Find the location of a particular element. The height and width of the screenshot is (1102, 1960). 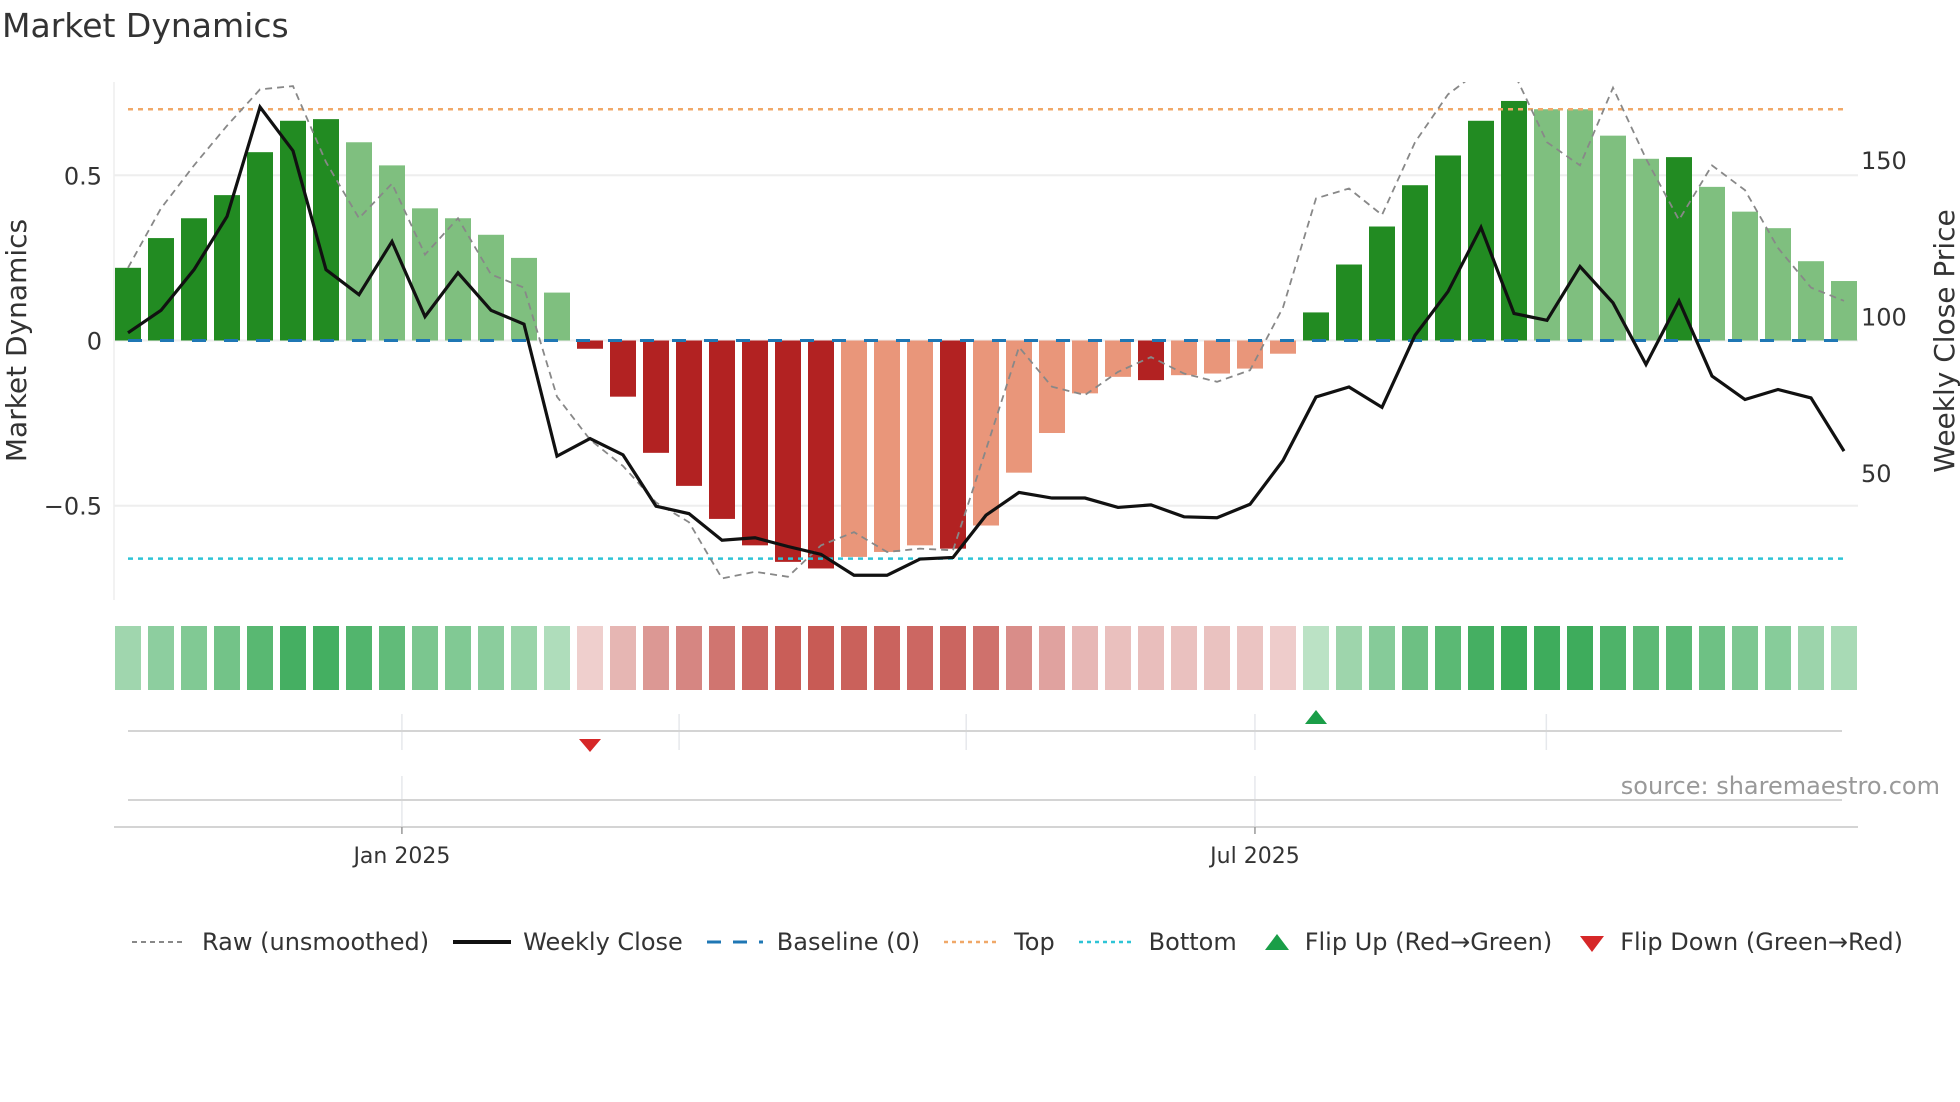

bottom-legend-icon is located at coordinates (1106, 942).